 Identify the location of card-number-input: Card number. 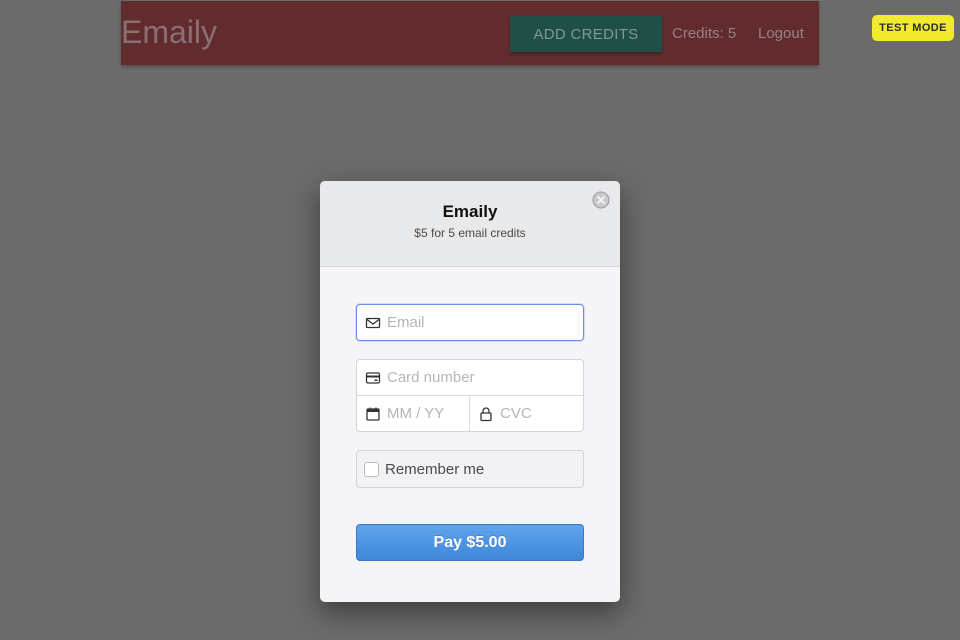
(470, 378).